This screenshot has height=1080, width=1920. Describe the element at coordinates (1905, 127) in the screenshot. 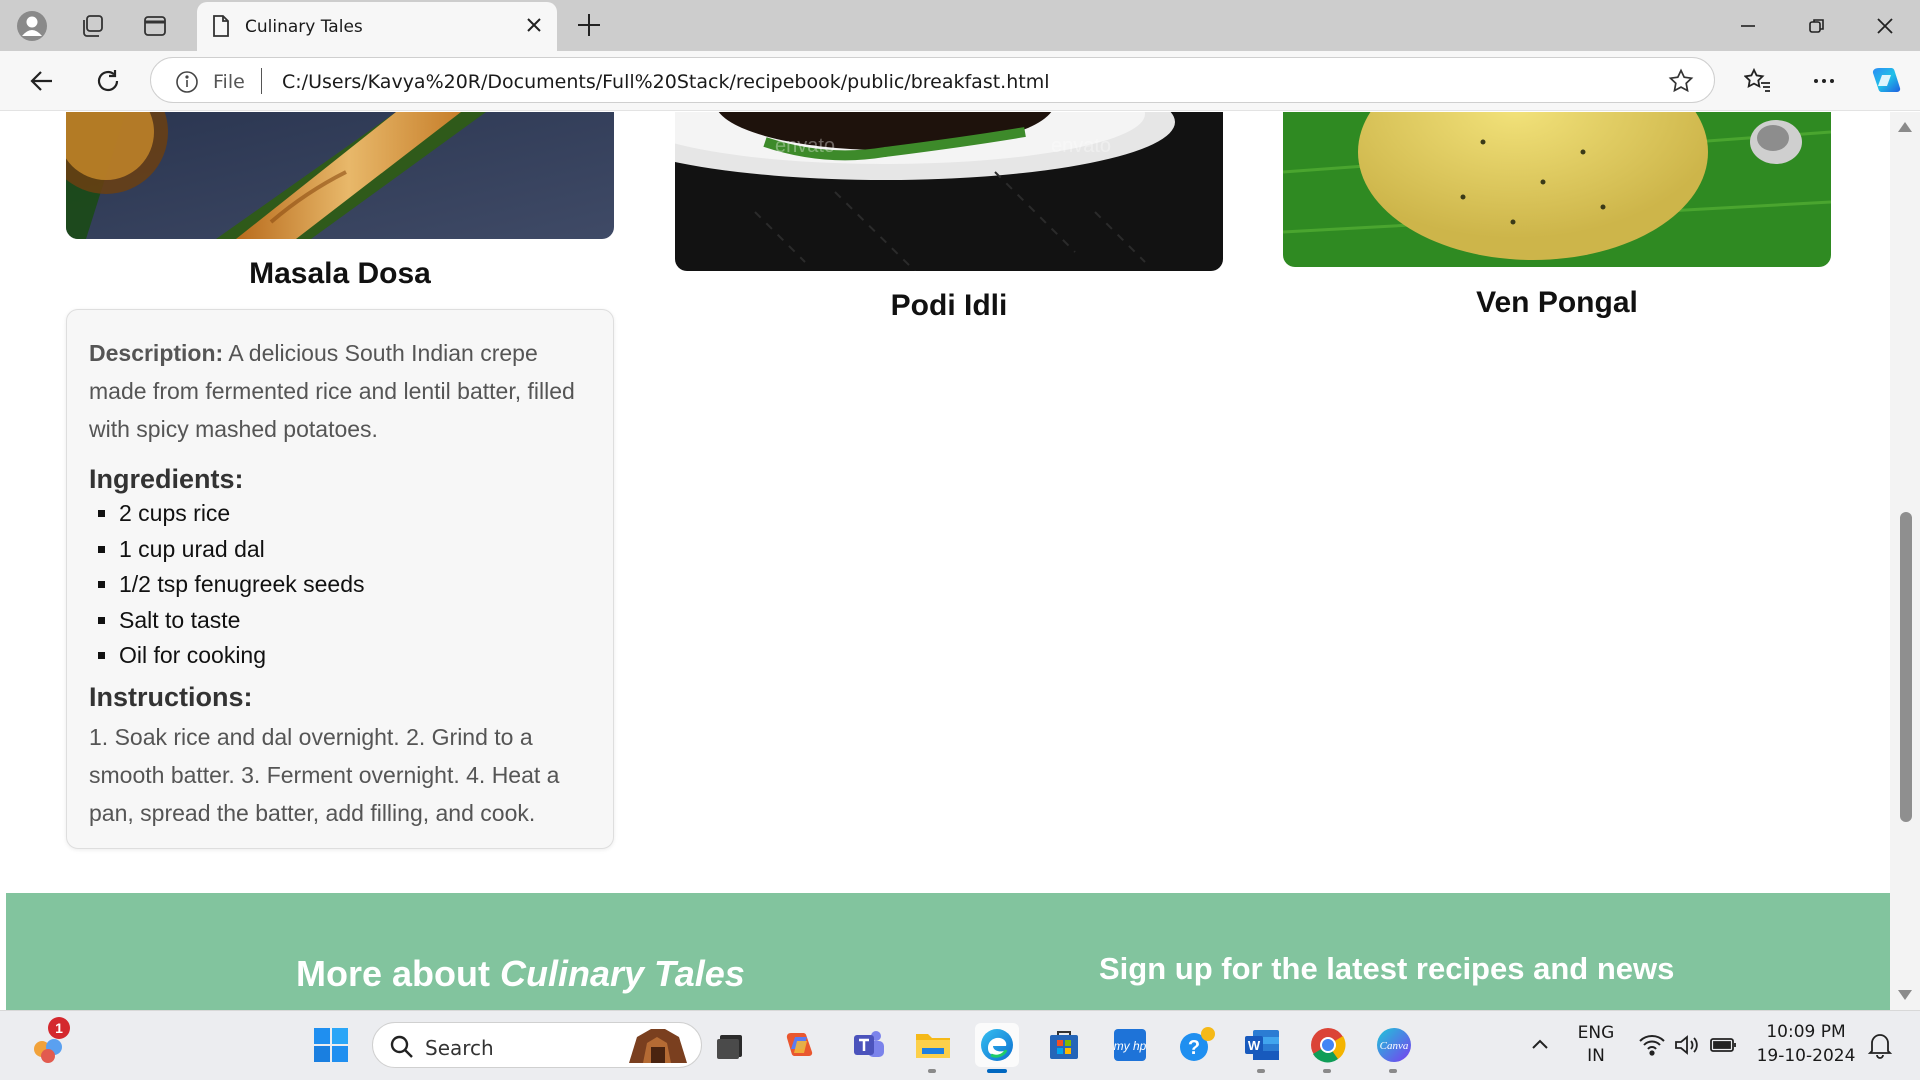

I see `scroll-up-arrow-icon` at that location.